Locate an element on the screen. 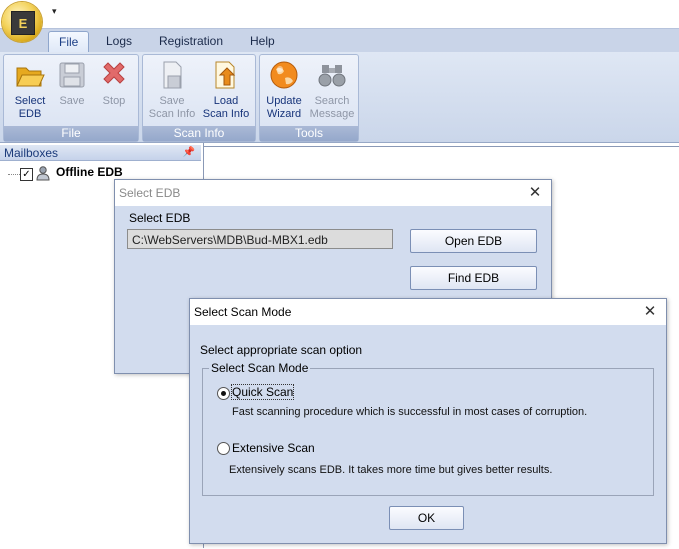 The image size is (679, 549). tree-connector is located at coordinates (14, 174).